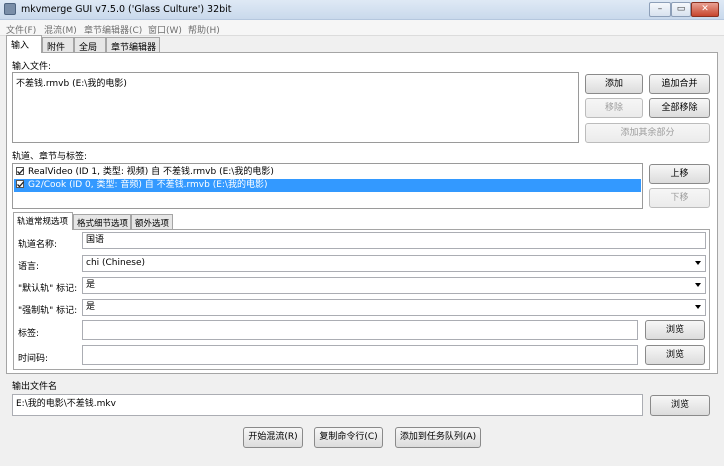  What do you see at coordinates (679, 198) in the screenshot?
I see `move-down-button: 下移` at bounding box center [679, 198].